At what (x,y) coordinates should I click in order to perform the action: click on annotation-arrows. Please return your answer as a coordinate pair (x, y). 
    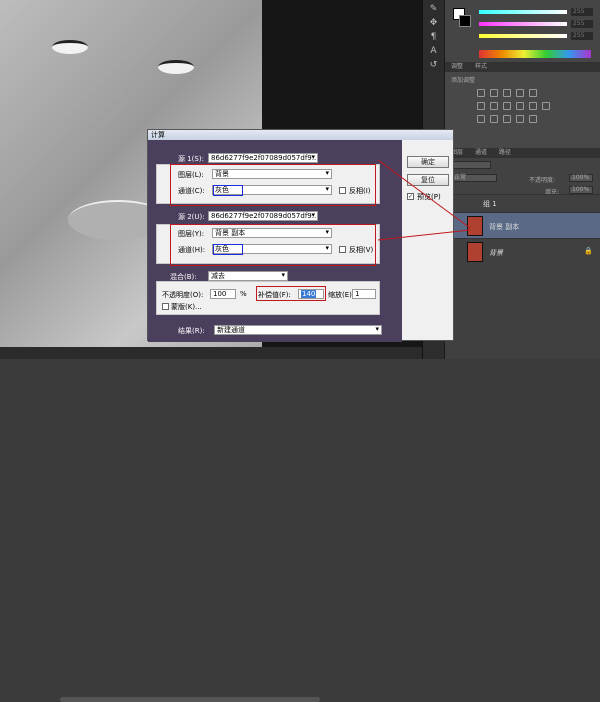
    Looking at the image, I should click on (424, 200).